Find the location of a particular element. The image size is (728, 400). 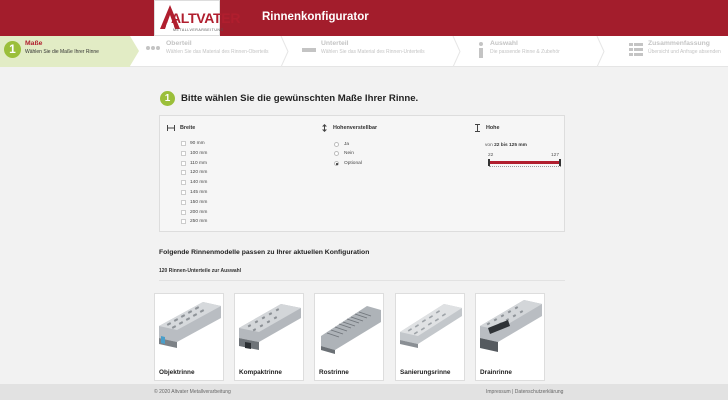

step-subtitle: Wählen Sie die Maße Ihrer Rinne is located at coordinates (62, 52).